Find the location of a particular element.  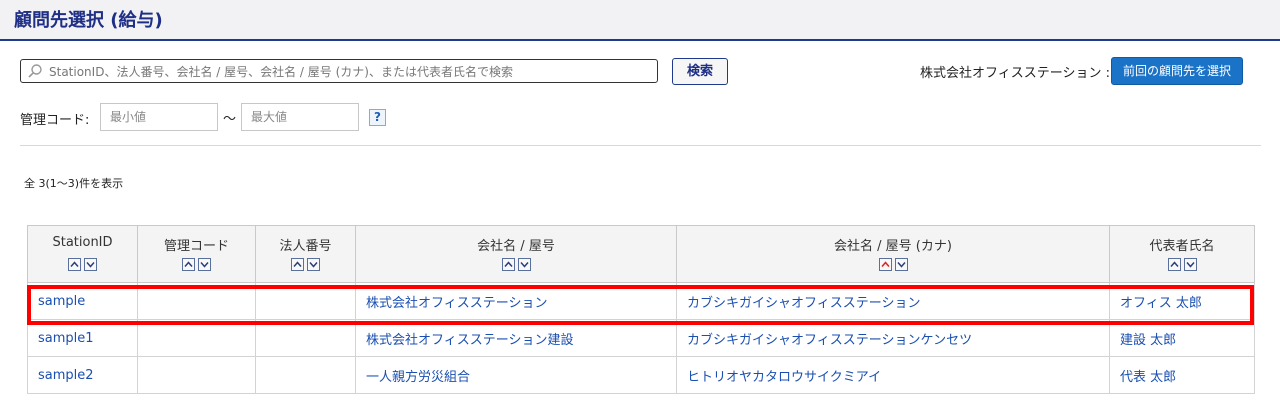

code-max-input is located at coordinates (300, 117).